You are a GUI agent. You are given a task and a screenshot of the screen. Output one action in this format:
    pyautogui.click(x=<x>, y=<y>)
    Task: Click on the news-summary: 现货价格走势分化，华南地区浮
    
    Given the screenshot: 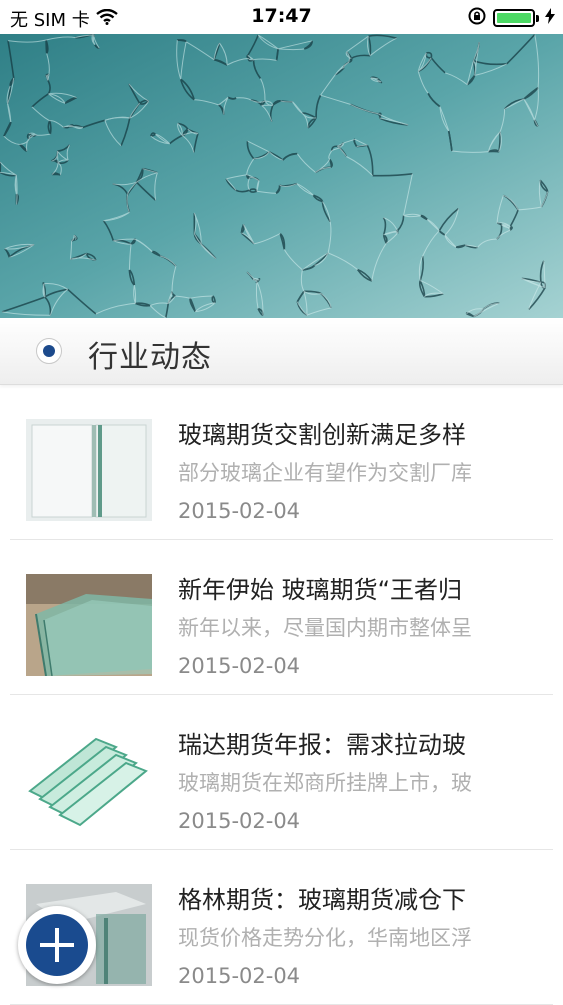 What is the action you would take?
    pyautogui.click(x=325, y=938)
    